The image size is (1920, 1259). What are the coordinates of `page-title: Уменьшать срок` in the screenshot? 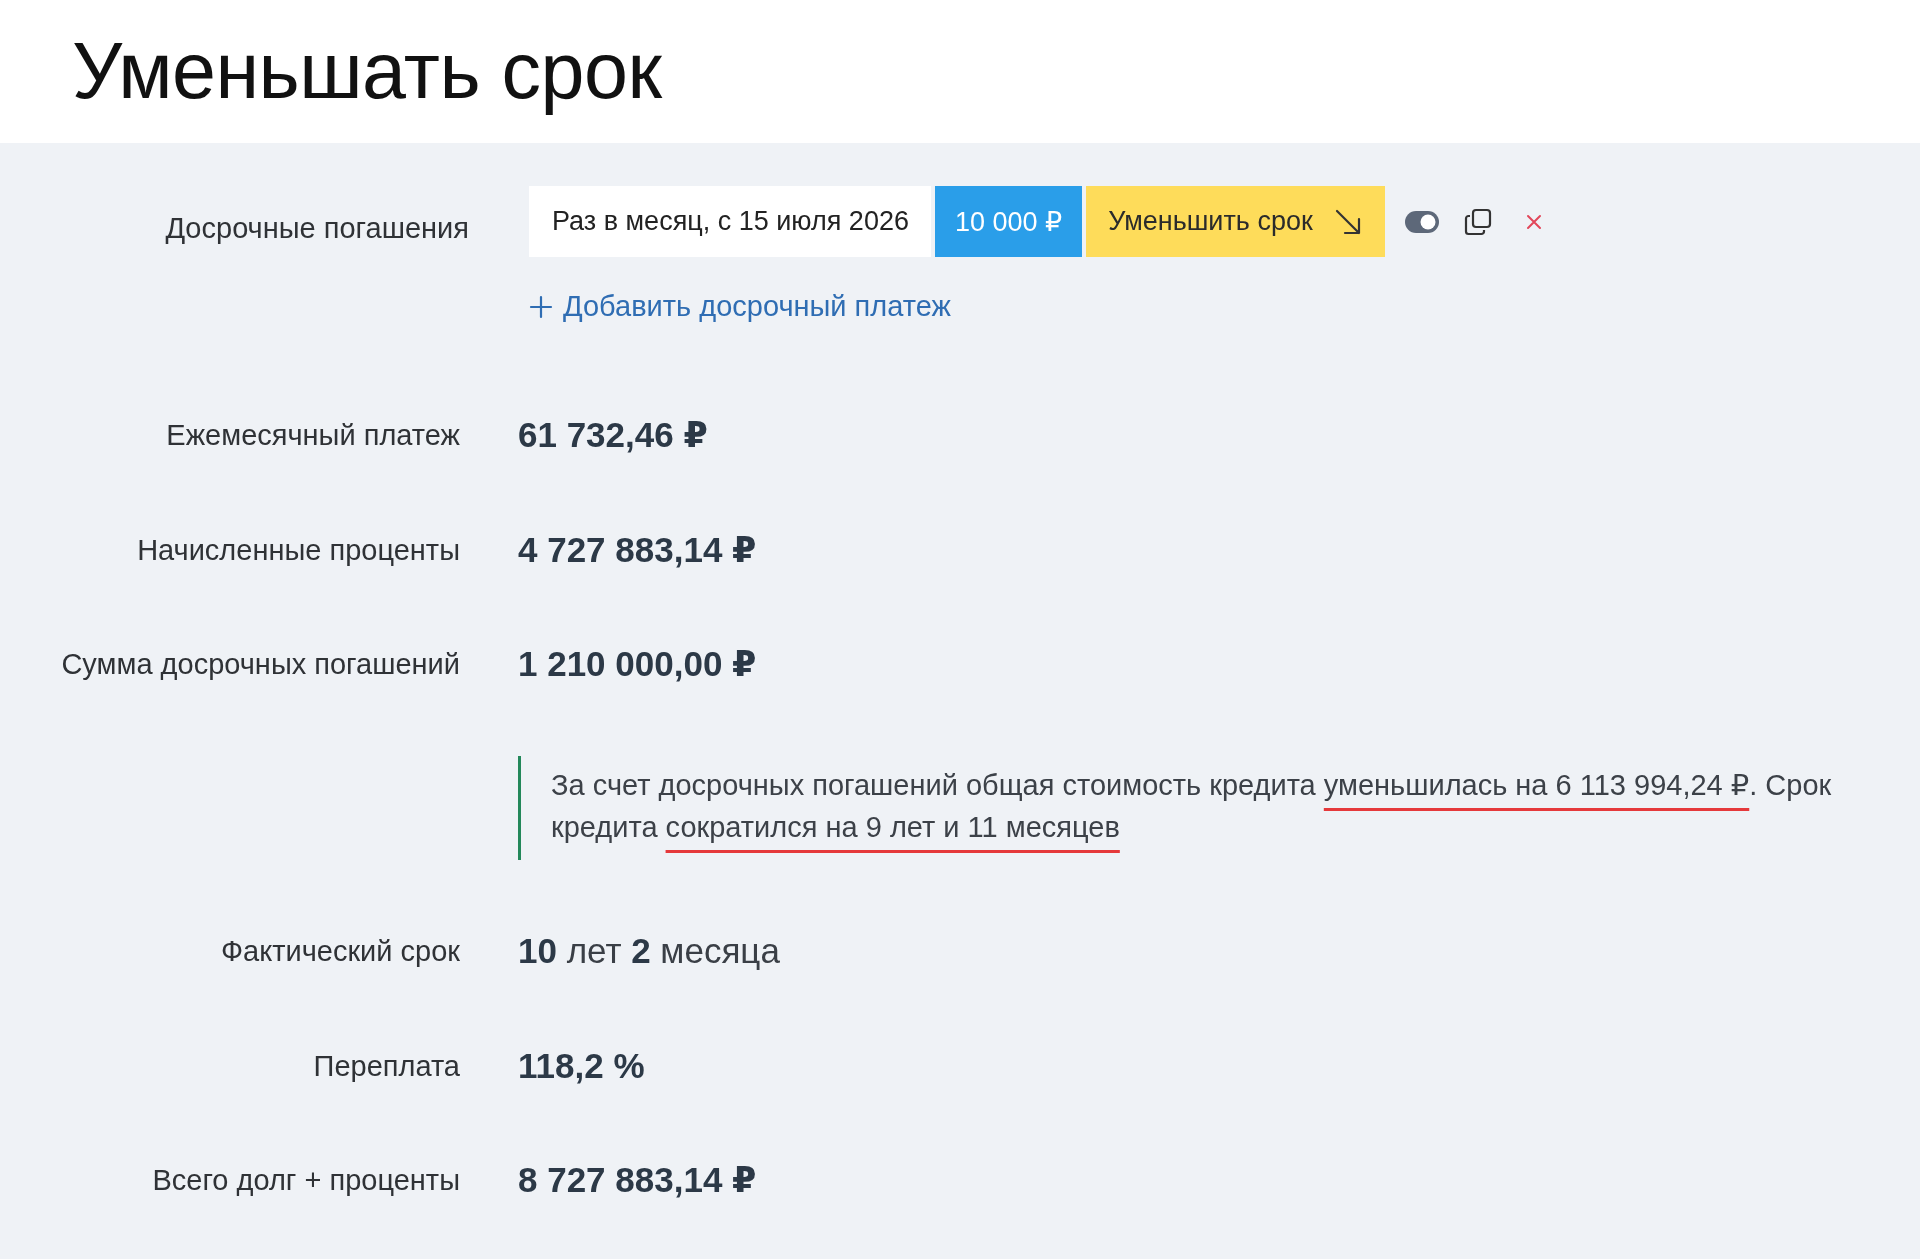 It's located at (367, 71).